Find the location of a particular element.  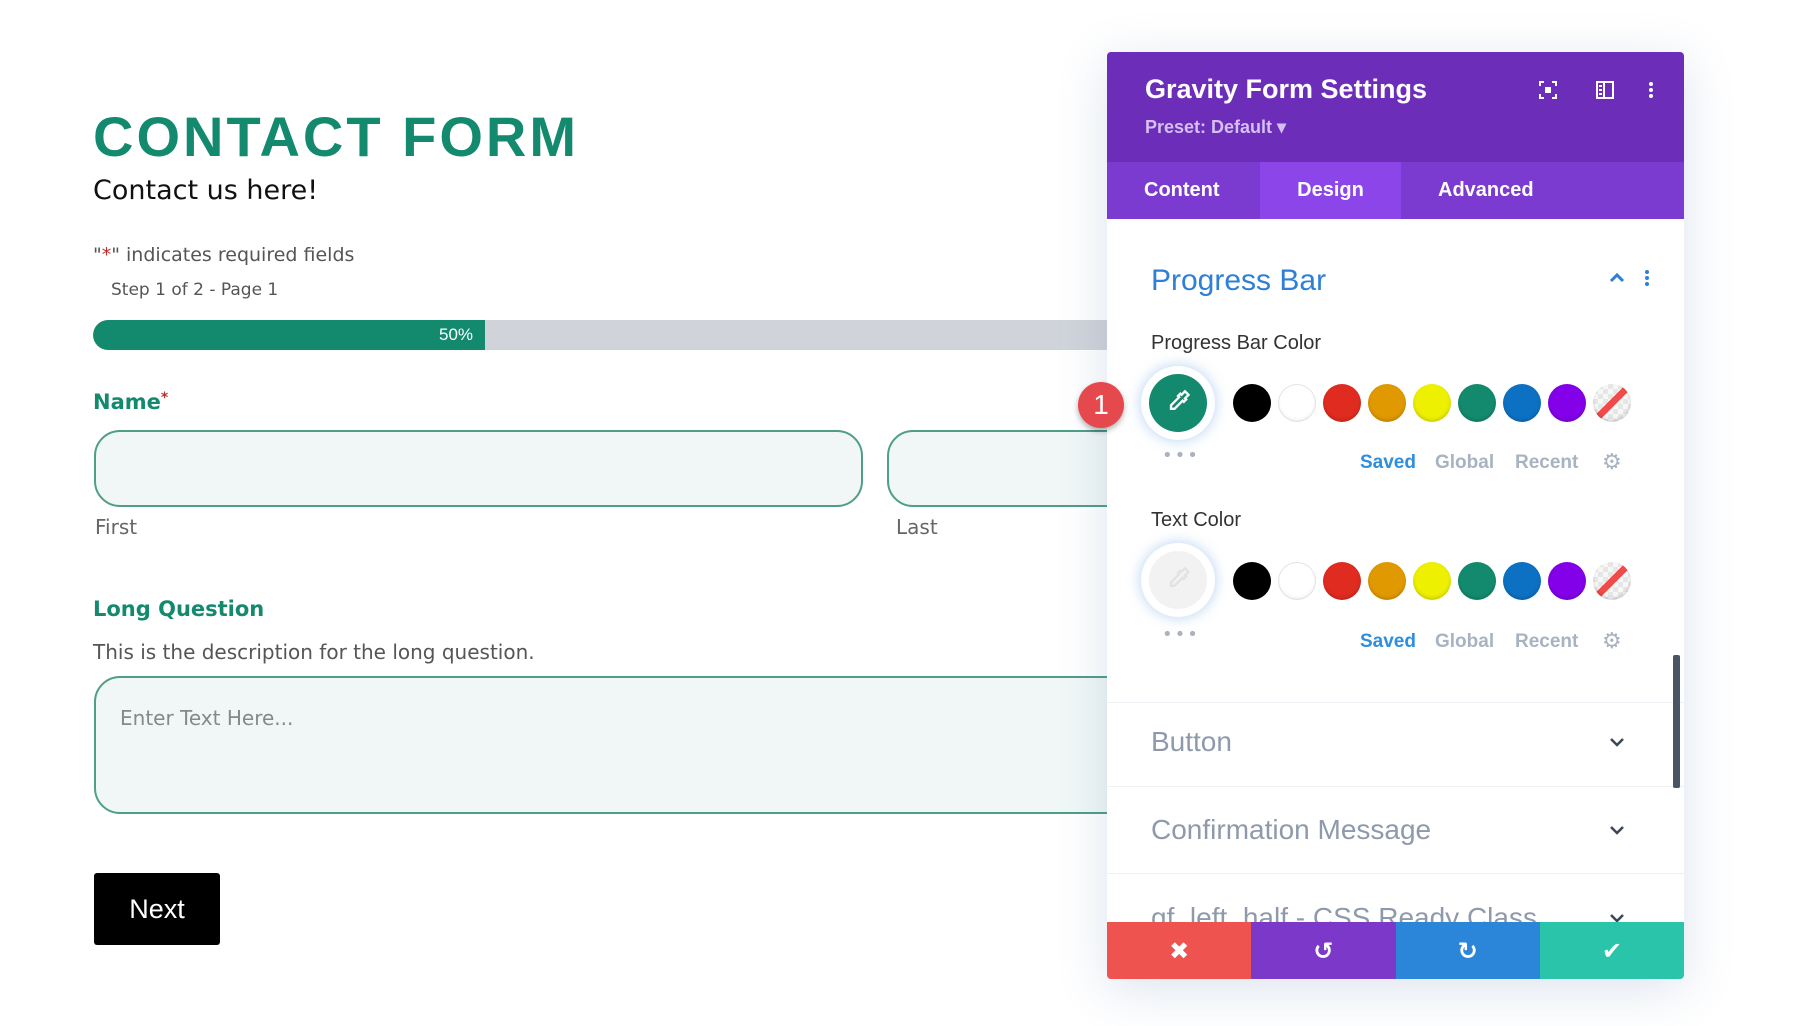

progress-percent-label: 50% is located at coordinates (456, 334).